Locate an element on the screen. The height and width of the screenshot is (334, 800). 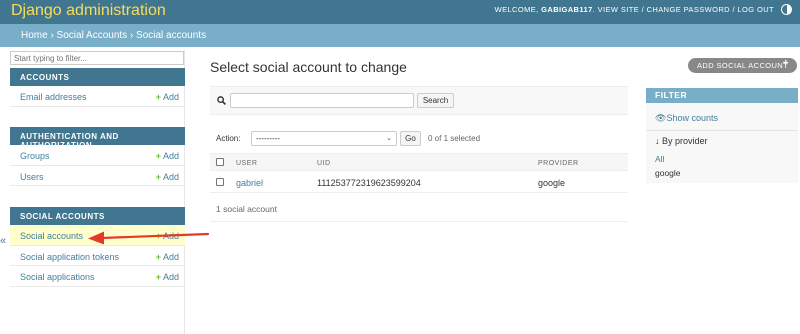
sidebar-item-label: Social applications is located at coordinates (57, 277).